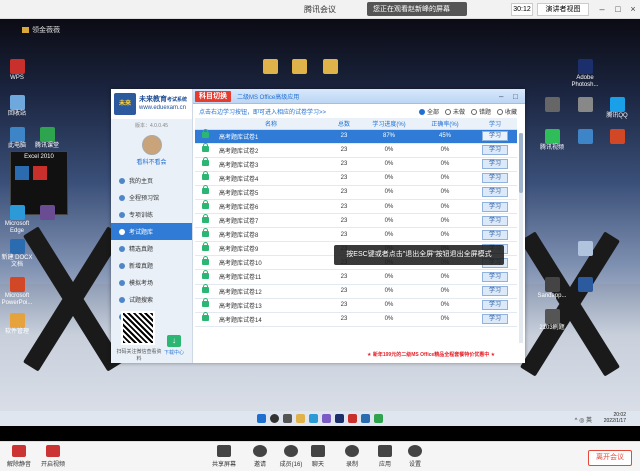  What do you see at coordinates (205, 260) in the screenshot?
I see `unlock-icon` at bounding box center [205, 260].